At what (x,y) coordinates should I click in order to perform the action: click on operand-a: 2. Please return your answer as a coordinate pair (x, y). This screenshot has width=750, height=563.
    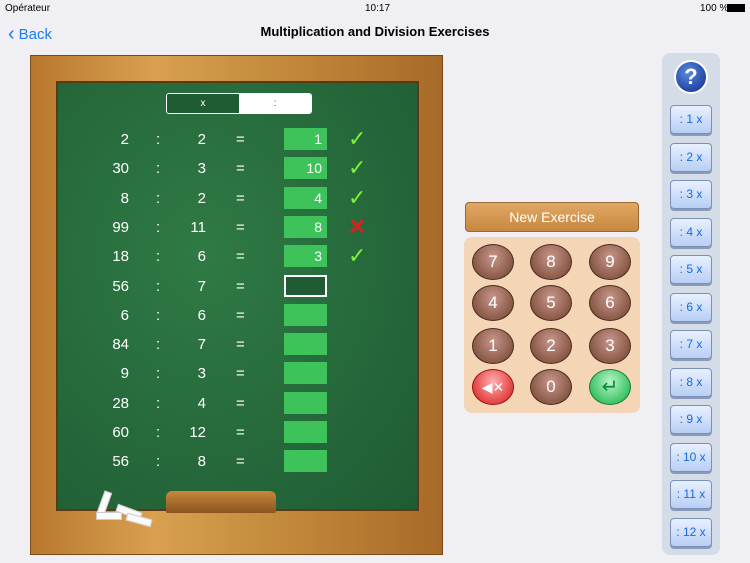
    Looking at the image, I should click on (124, 139).